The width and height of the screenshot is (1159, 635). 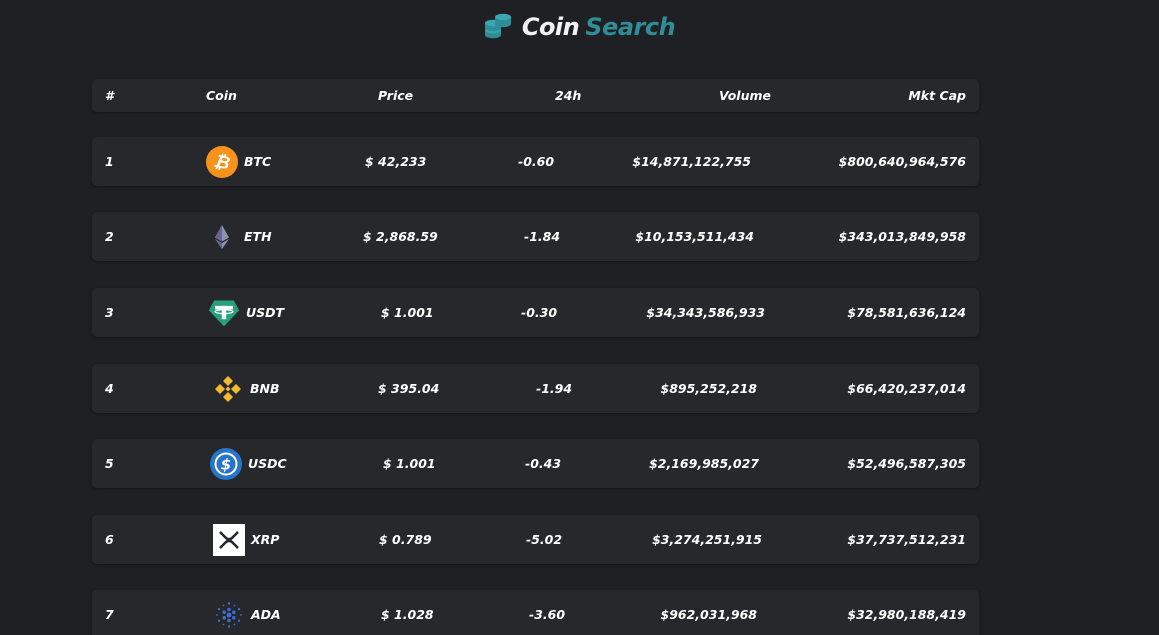 What do you see at coordinates (568, 95) in the screenshot?
I see `column-header-24h: 24h` at bounding box center [568, 95].